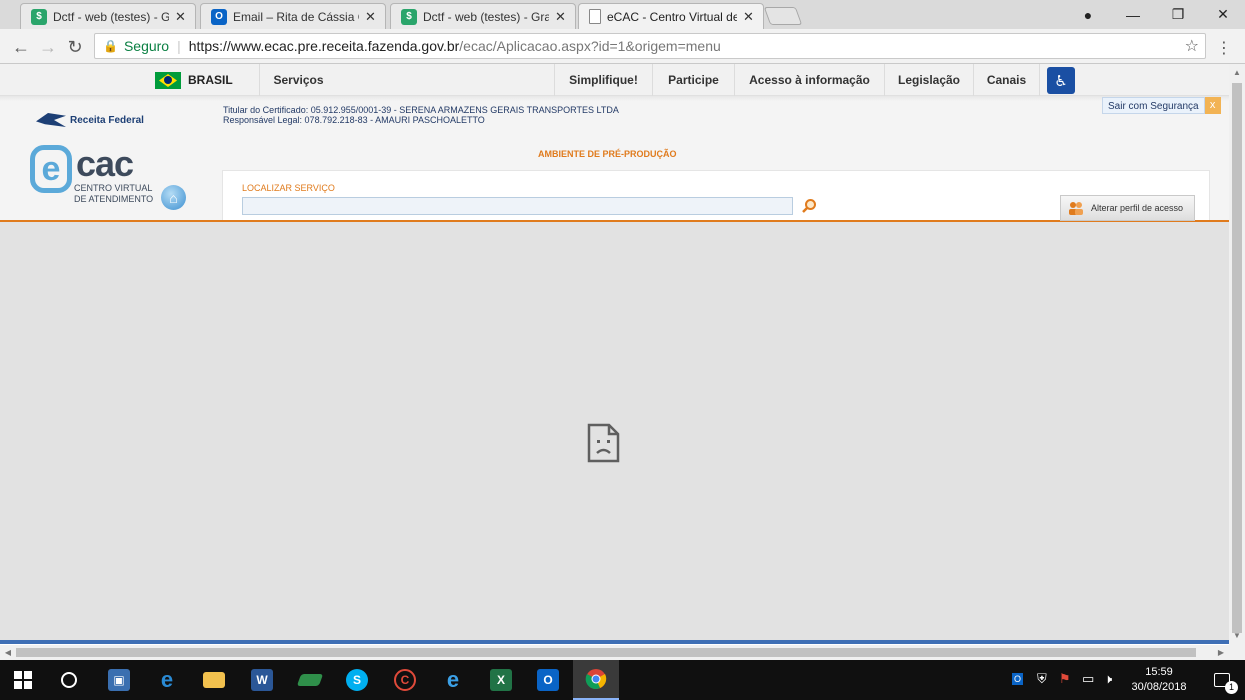 This screenshot has height=700, width=1245. I want to click on header-band, so click(614, 98).